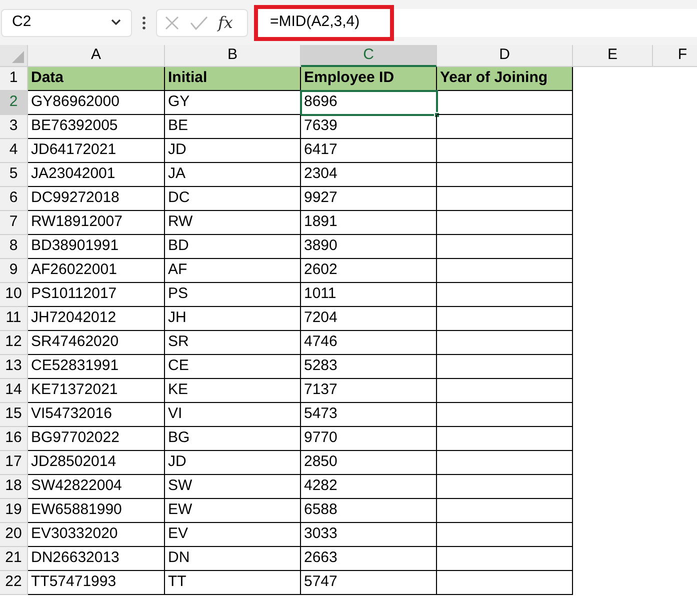  Describe the element at coordinates (96, 463) in the screenshot. I see `table-cell: JD28502014` at that location.